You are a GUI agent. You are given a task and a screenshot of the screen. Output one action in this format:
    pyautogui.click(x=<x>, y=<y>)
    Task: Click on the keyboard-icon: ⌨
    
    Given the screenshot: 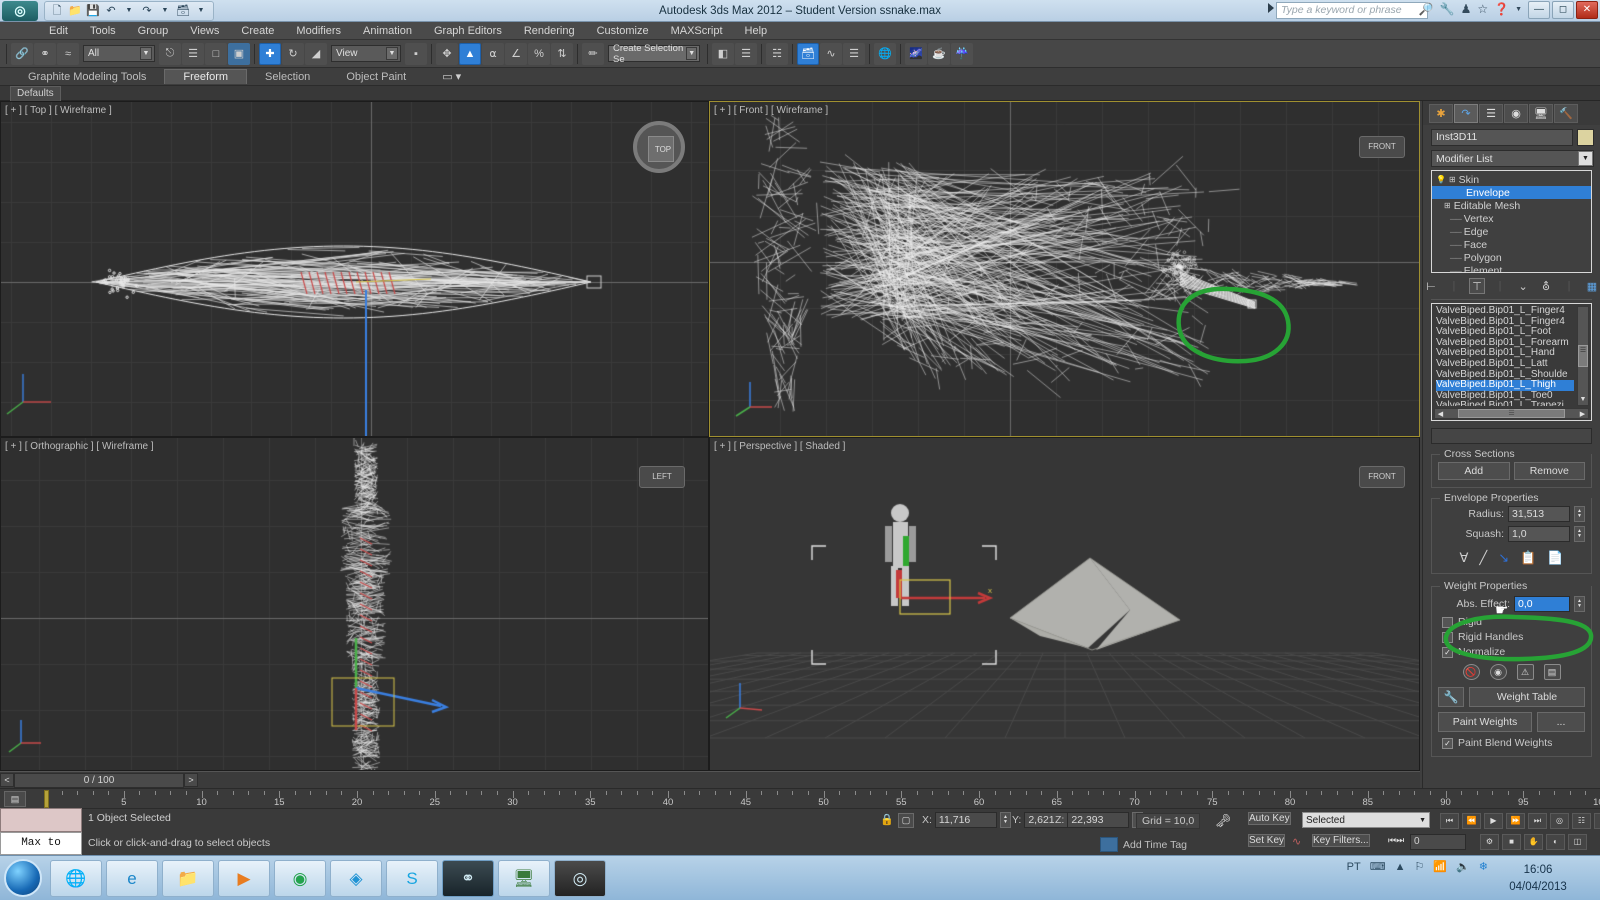 What is the action you would take?
    pyautogui.click(x=1378, y=866)
    